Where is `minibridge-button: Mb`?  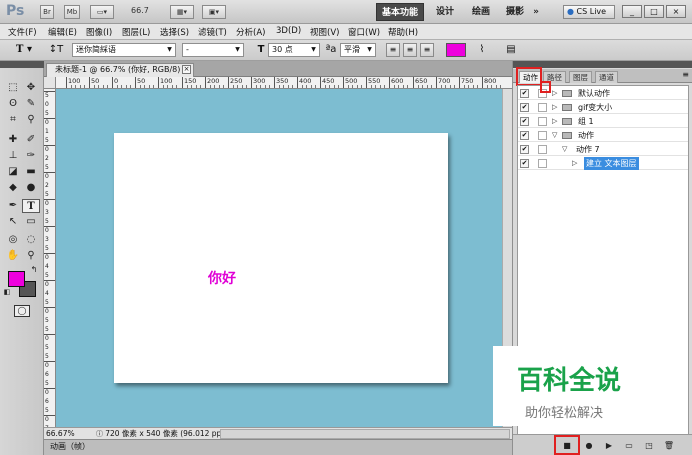 minibridge-button: Mb is located at coordinates (72, 12).